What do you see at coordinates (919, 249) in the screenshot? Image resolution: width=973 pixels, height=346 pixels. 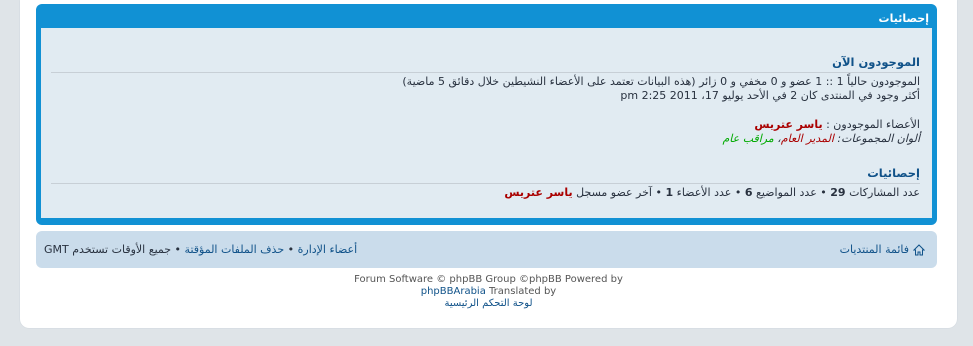 I see `home-icon` at bounding box center [919, 249].